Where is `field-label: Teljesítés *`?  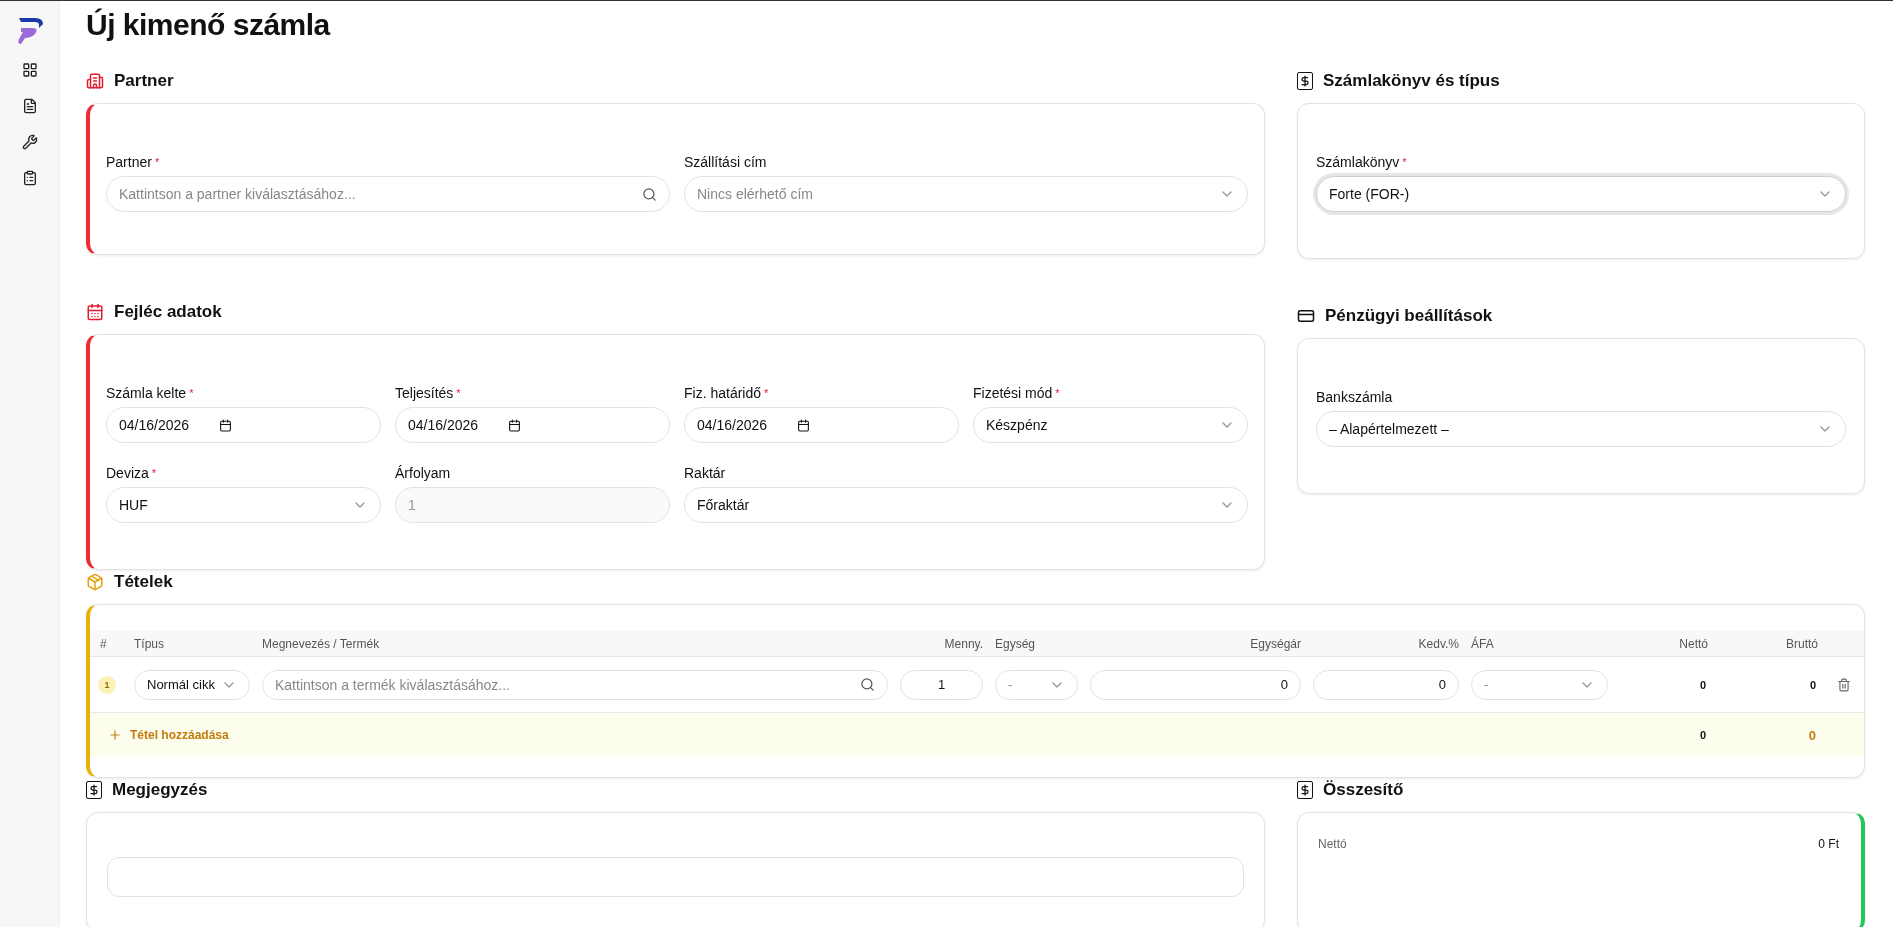
field-label: Teljesítés * is located at coordinates (428, 393).